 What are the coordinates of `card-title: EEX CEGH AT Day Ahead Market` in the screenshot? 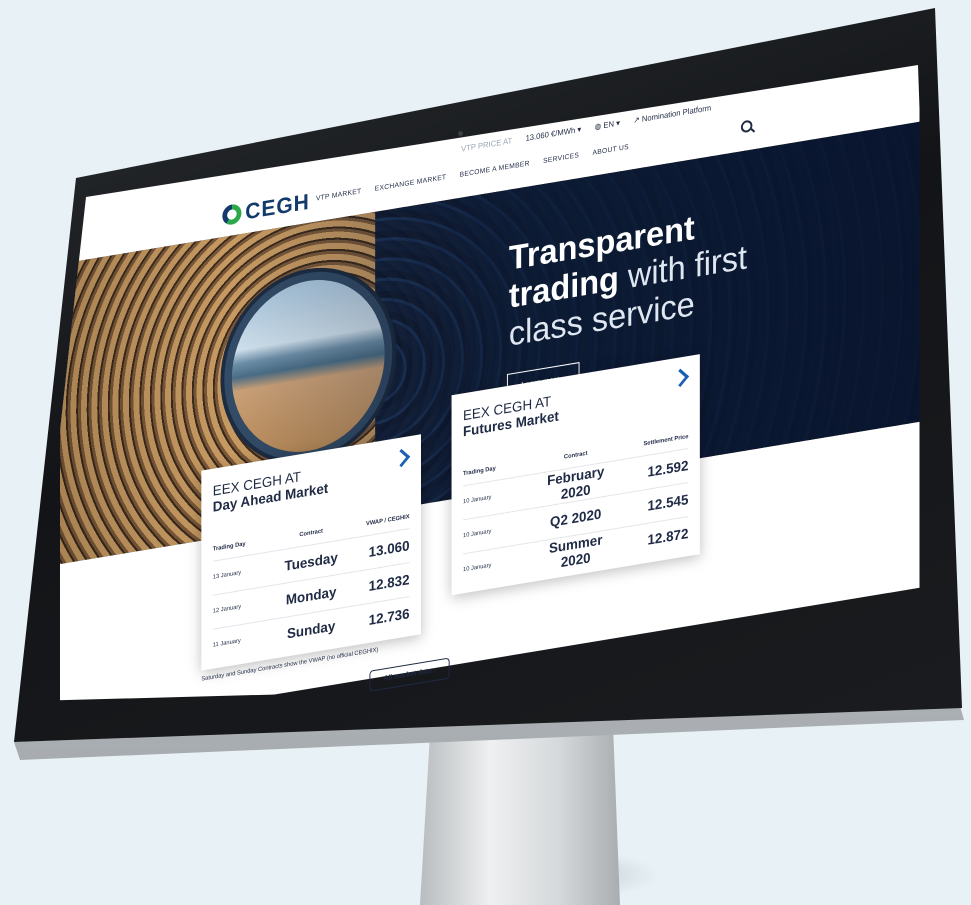 It's located at (270, 491).